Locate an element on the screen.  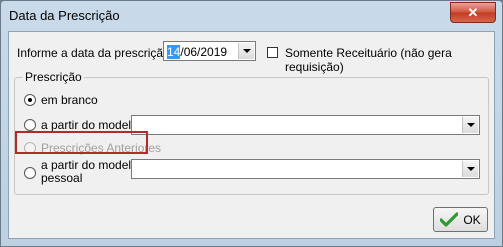
modelo-pessoal-combobox is located at coordinates (305, 169).